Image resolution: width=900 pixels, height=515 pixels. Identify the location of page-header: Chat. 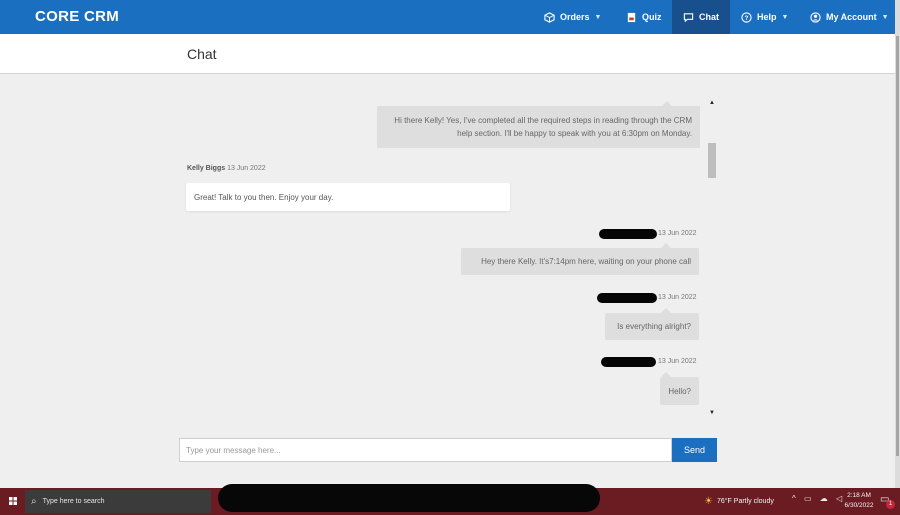
(447, 54).